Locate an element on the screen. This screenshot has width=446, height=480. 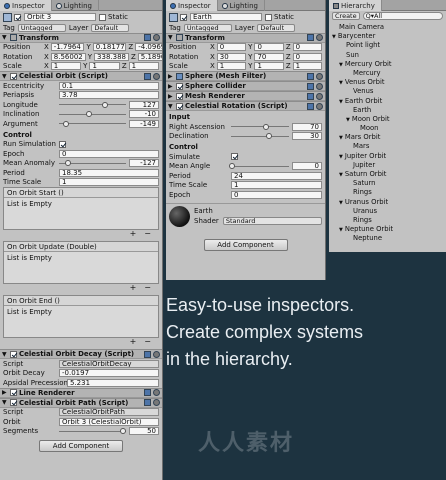
hierarchy-item: ▼ Moon Orbit is located at coordinates (387, 119).